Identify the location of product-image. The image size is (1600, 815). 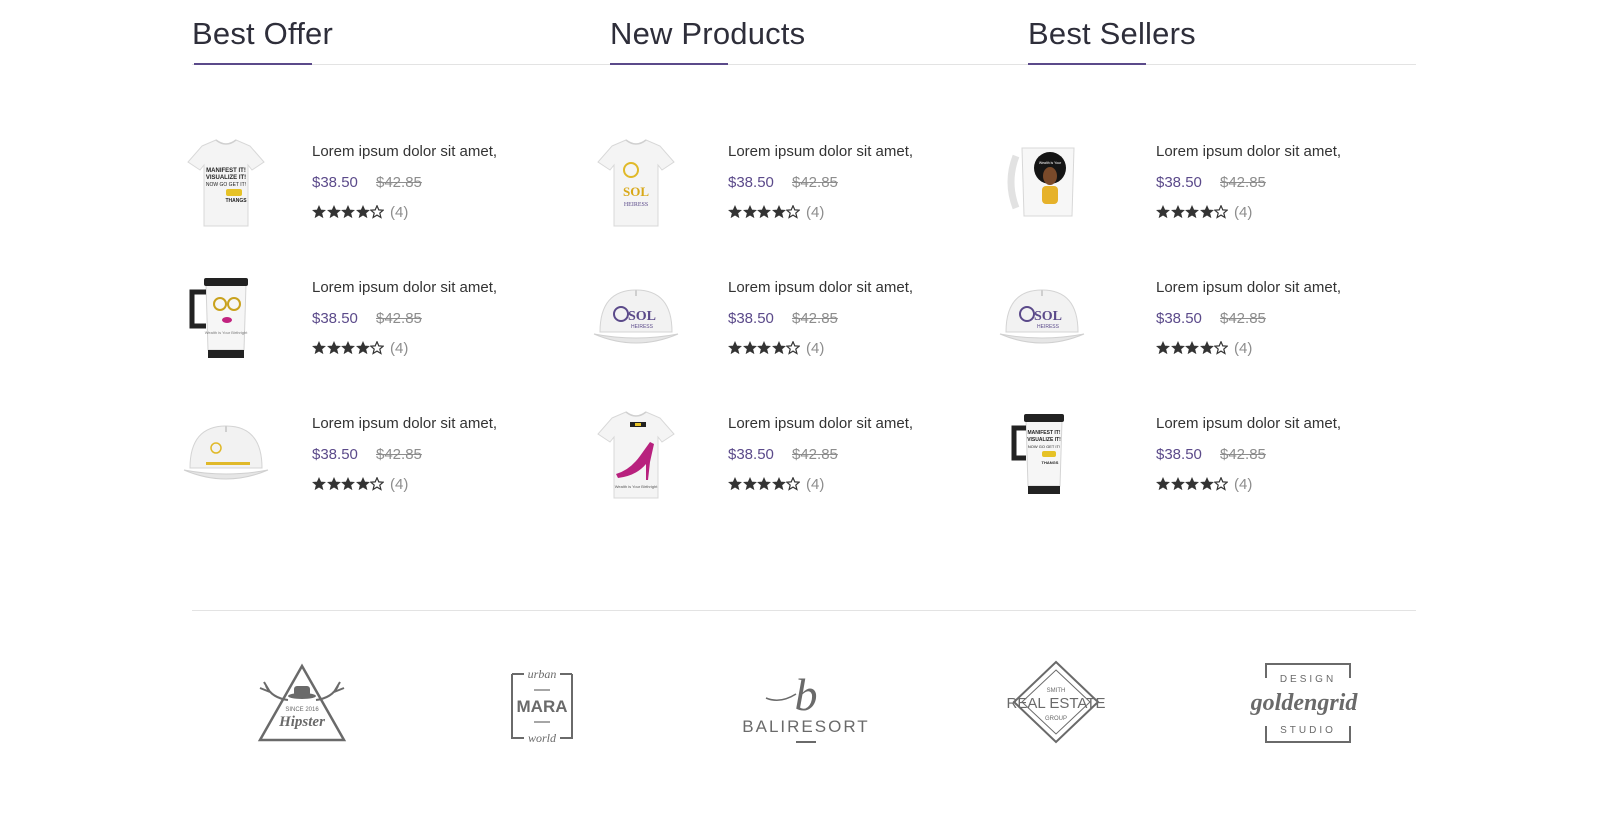
(226, 454).